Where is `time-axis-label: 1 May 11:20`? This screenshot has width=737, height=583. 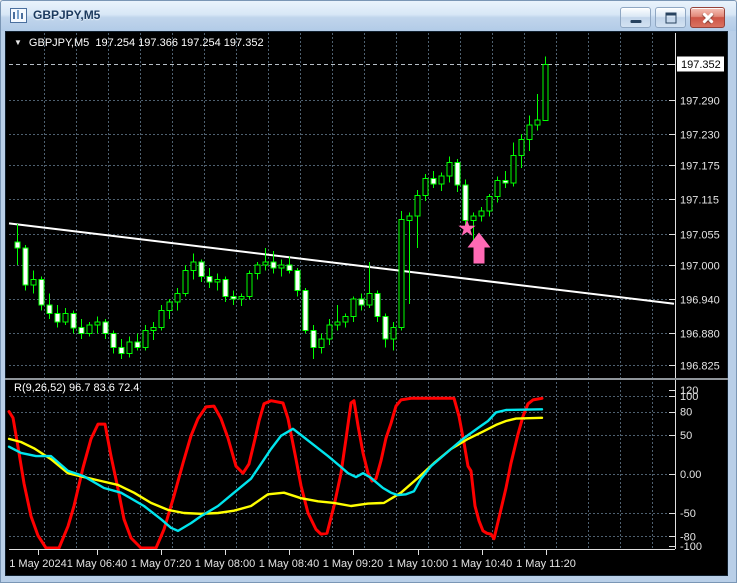
time-axis-label: 1 May 11:20 is located at coordinates (546, 564).